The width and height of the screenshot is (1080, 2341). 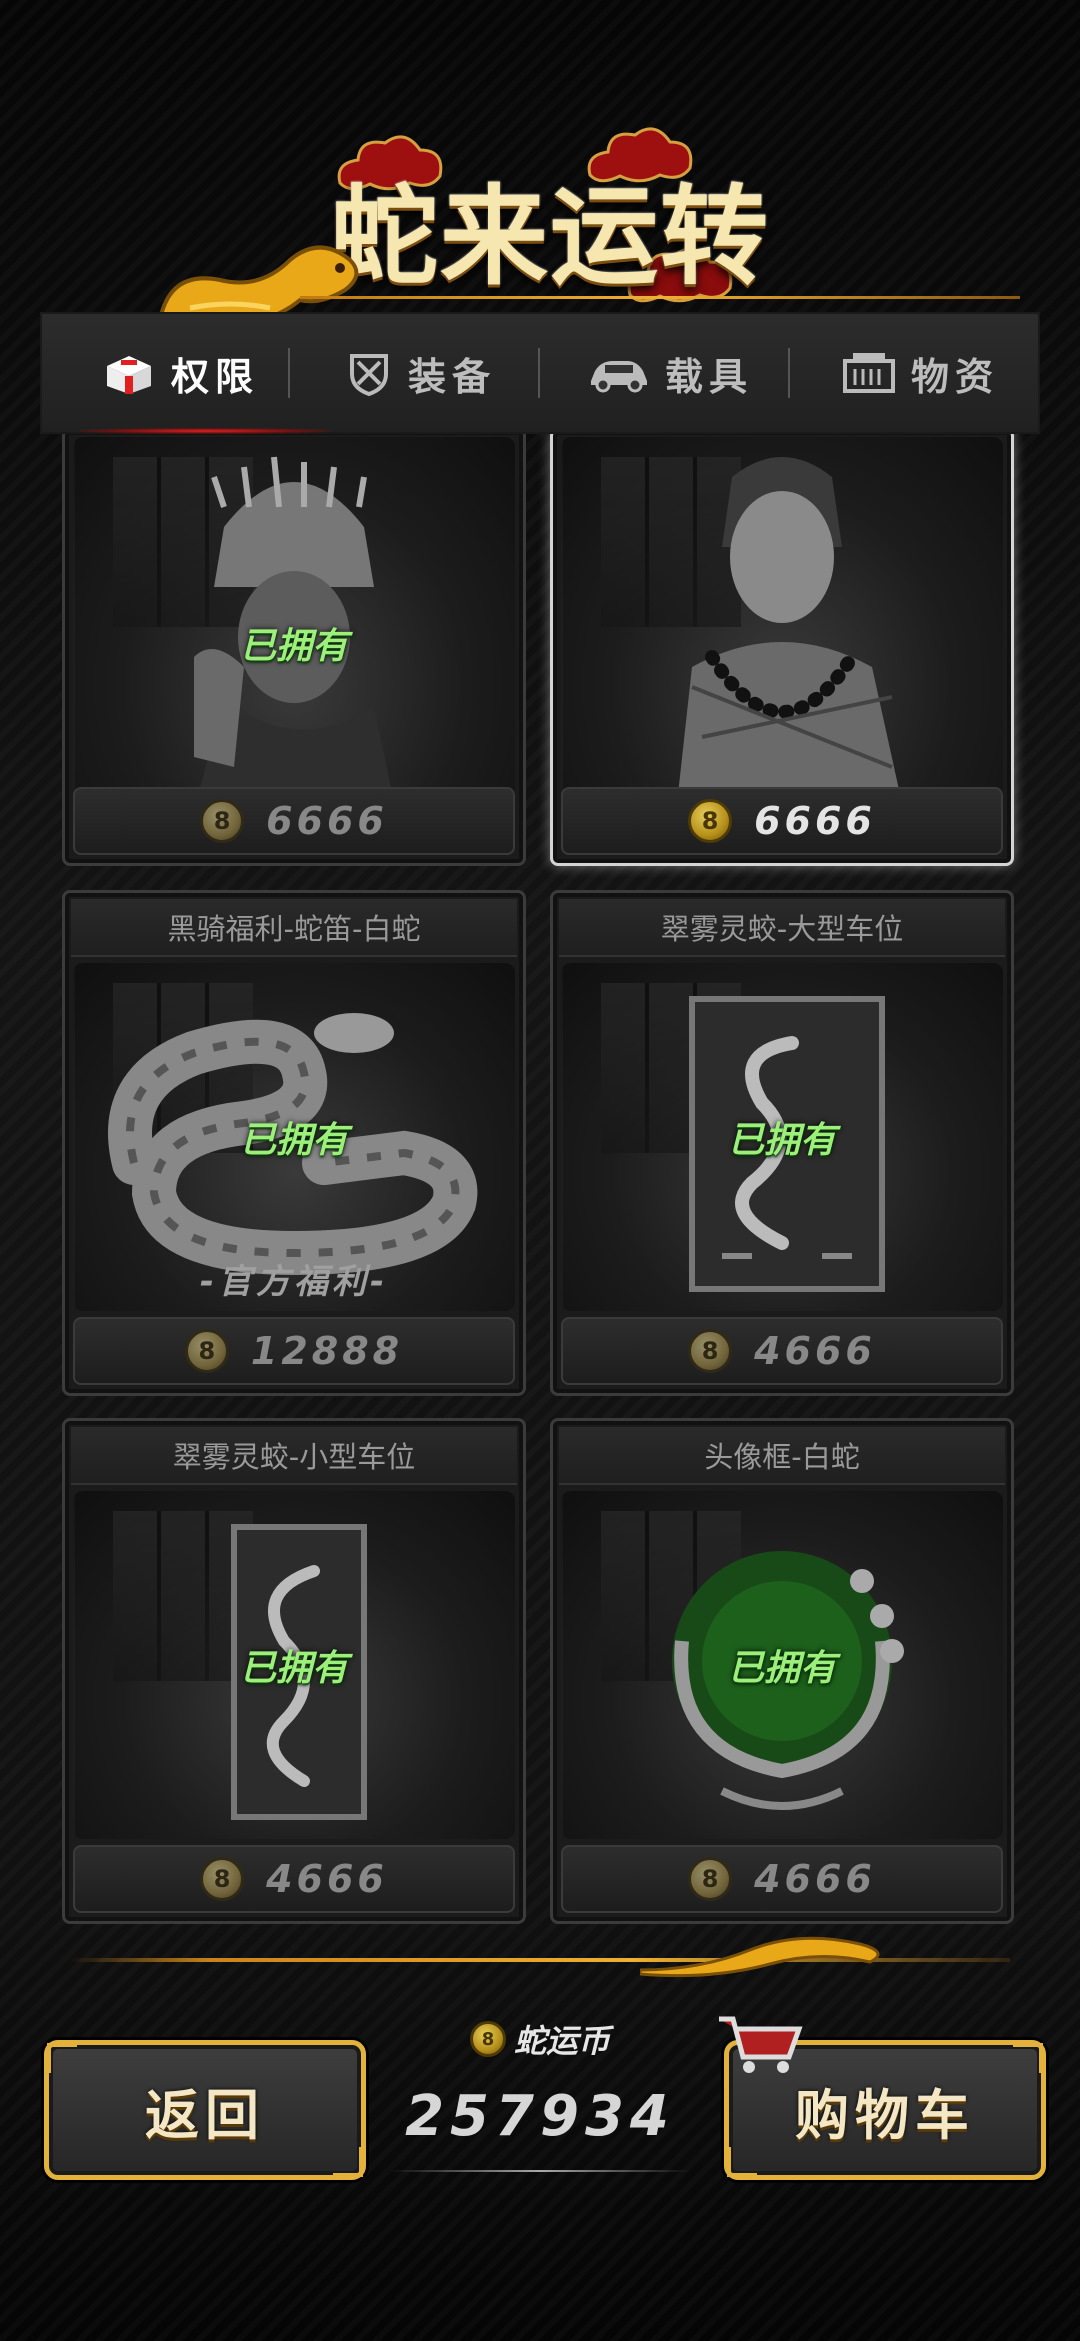 I want to click on currency-balance: 257934, so click(x=540, y=2116).